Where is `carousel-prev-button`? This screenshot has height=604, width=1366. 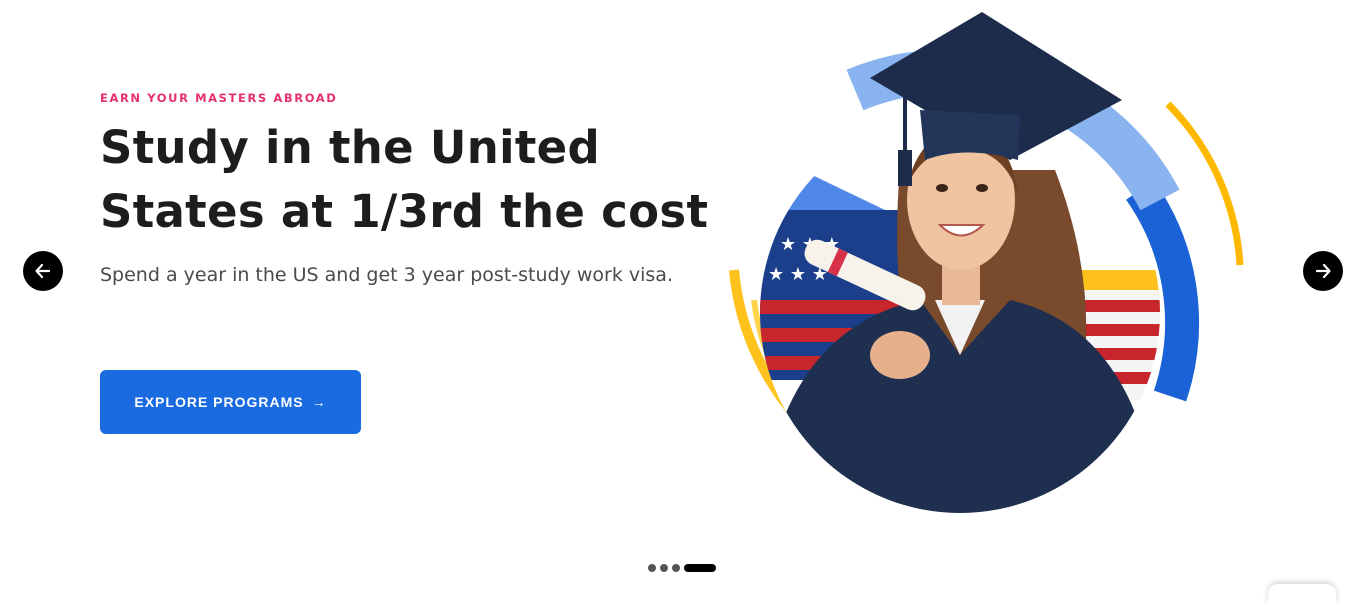 carousel-prev-button is located at coordinates (43, 271).